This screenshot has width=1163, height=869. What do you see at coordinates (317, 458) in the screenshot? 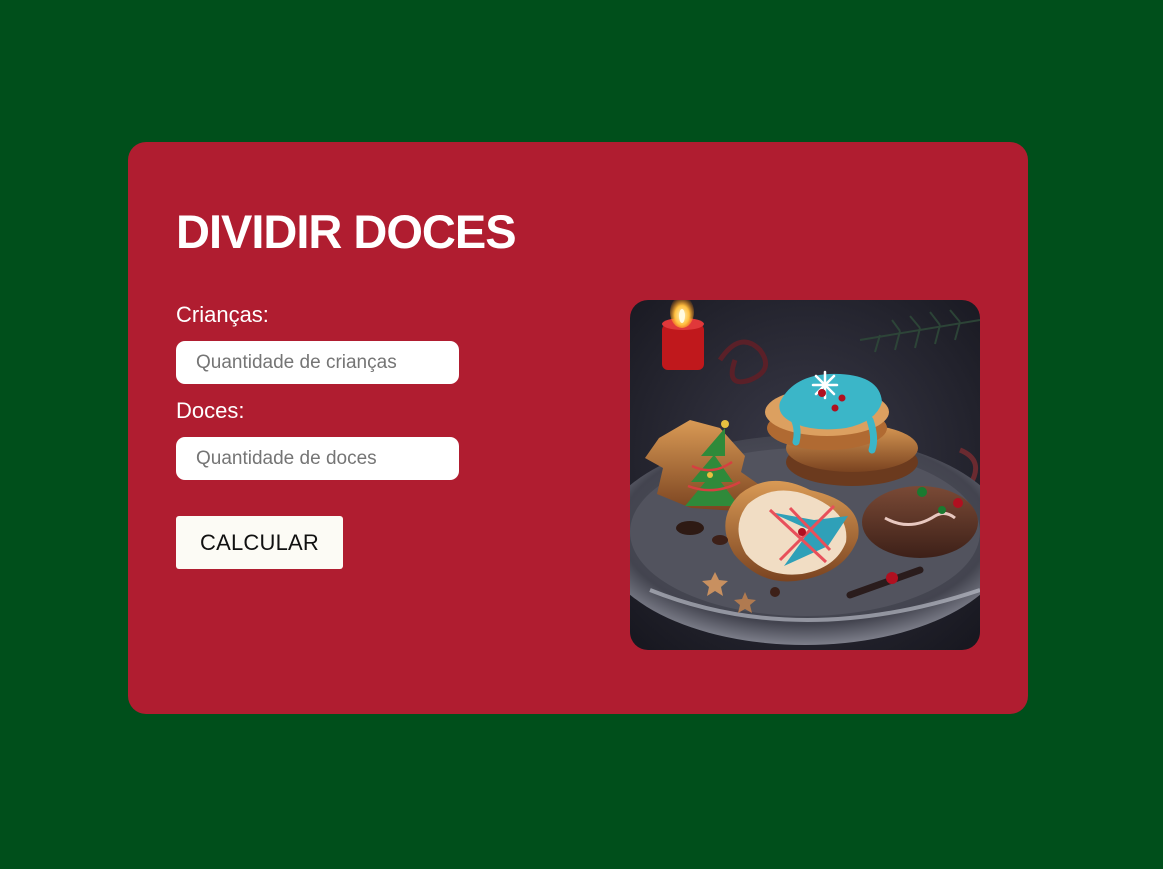
I see `candy-input` at bounding box center [317, 458].